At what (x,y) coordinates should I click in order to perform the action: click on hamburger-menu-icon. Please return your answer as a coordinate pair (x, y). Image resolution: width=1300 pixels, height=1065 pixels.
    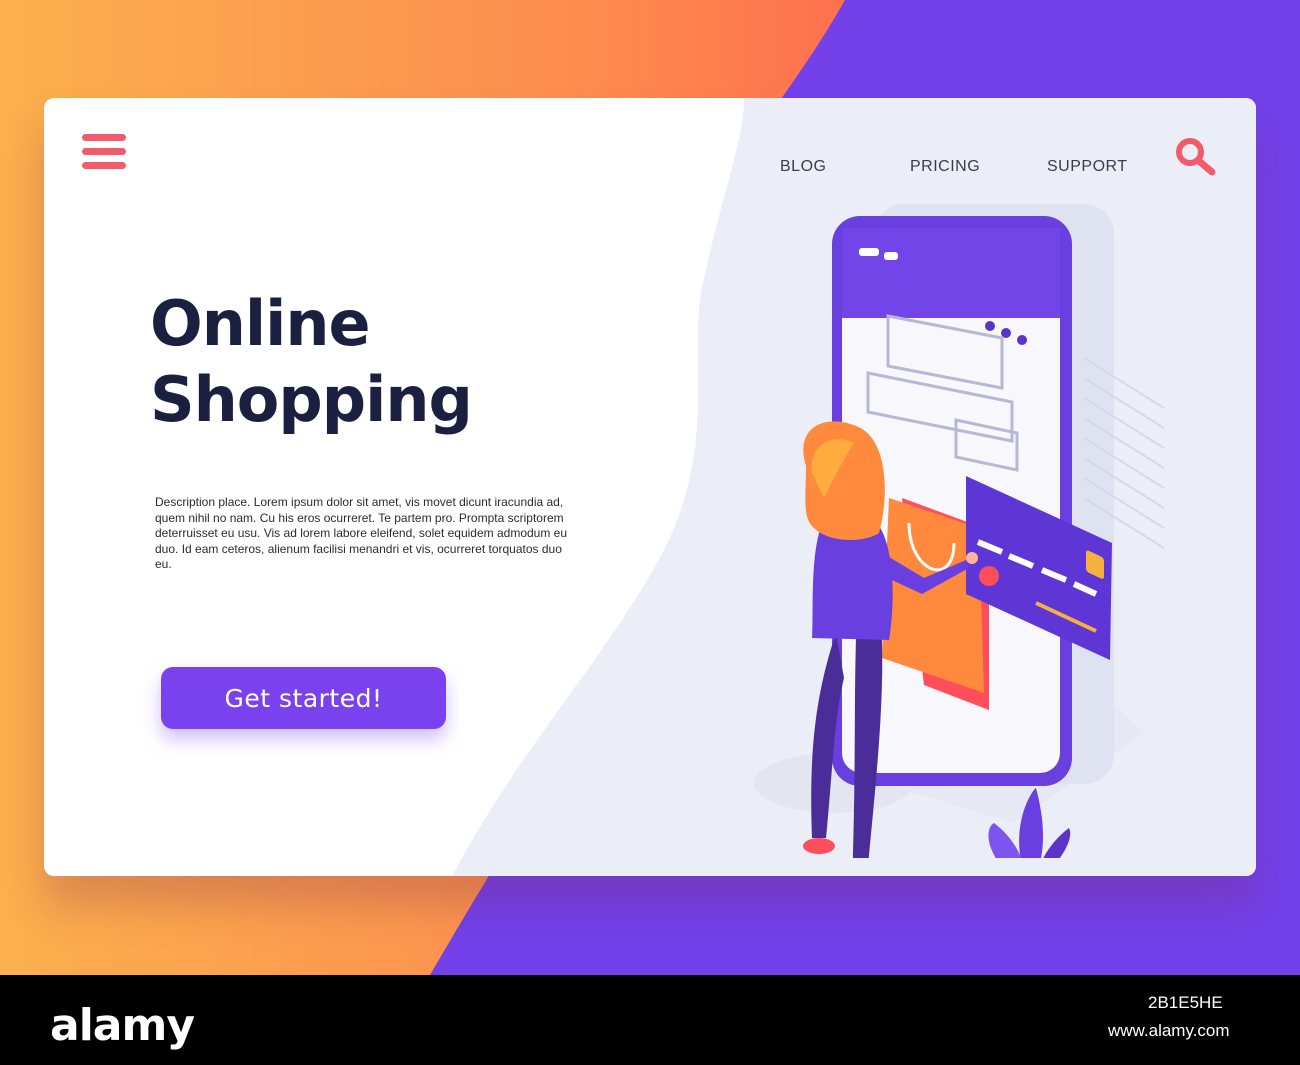
    Looking at the image, I should click on (105, 154).